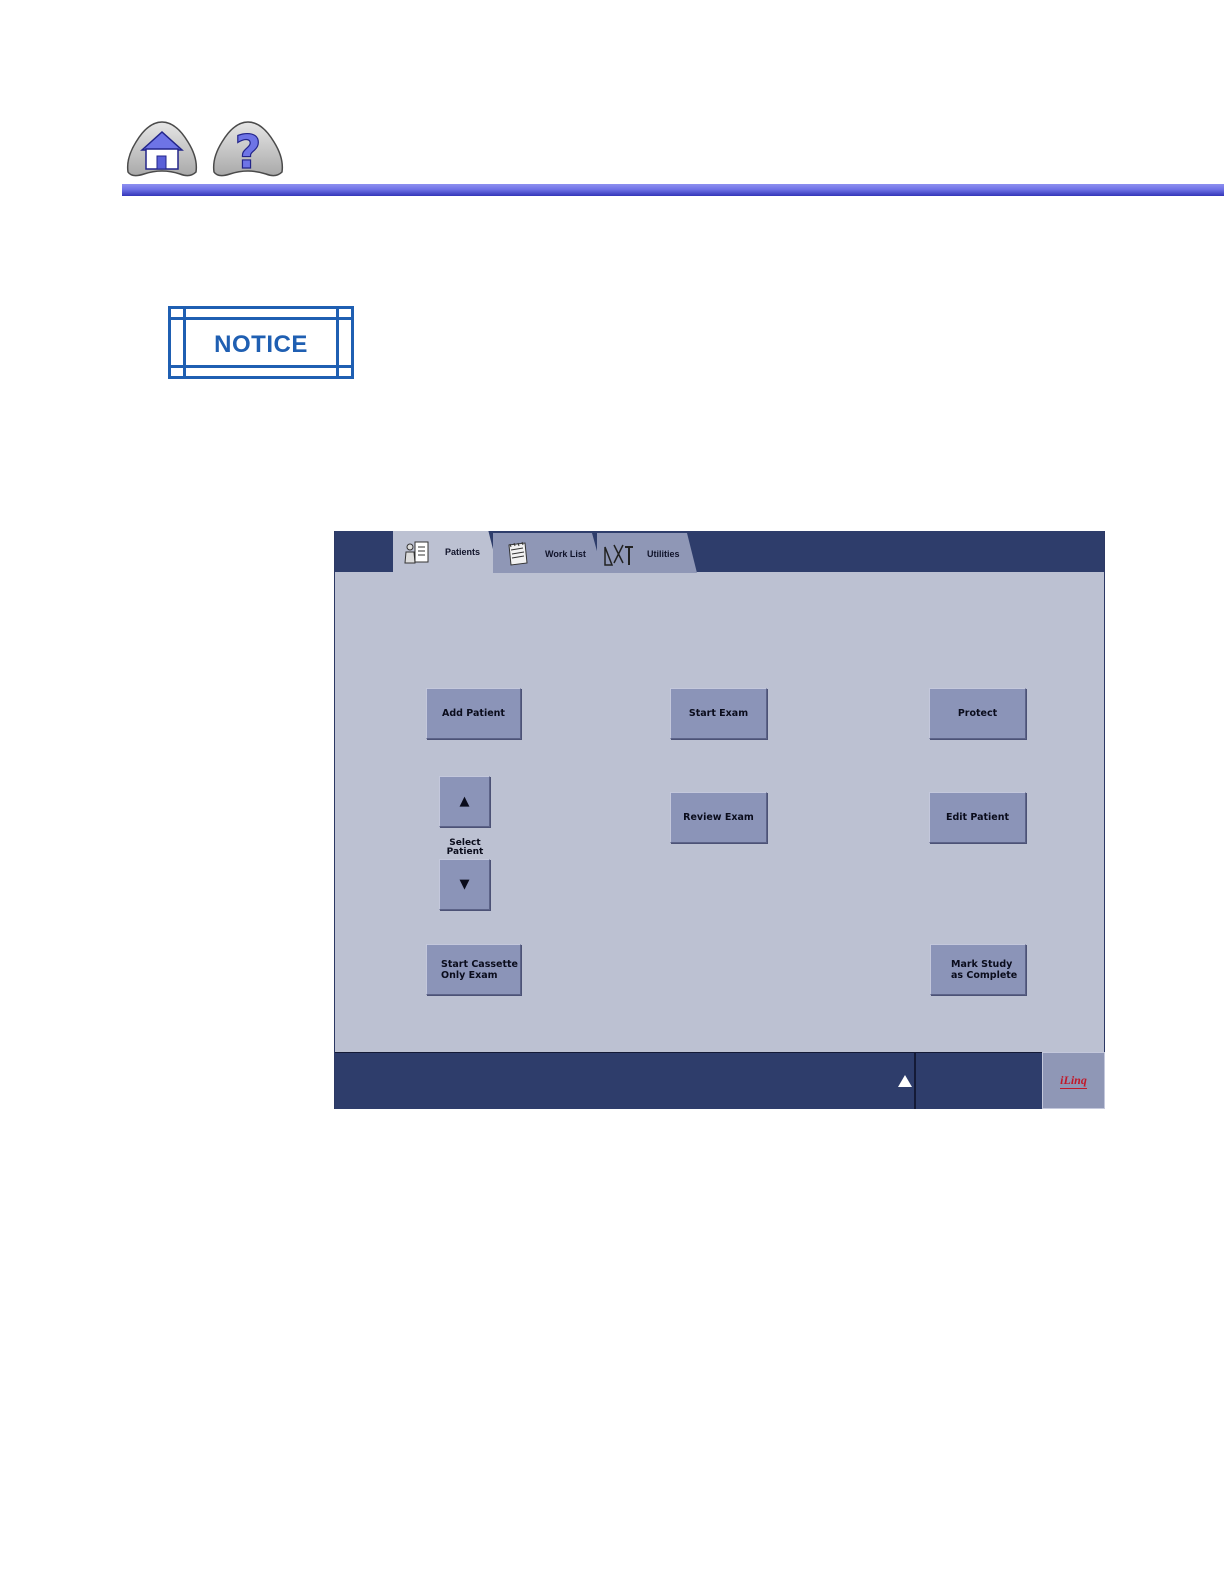  I want to click on question-mark-icon: ?, so click(248, 150).